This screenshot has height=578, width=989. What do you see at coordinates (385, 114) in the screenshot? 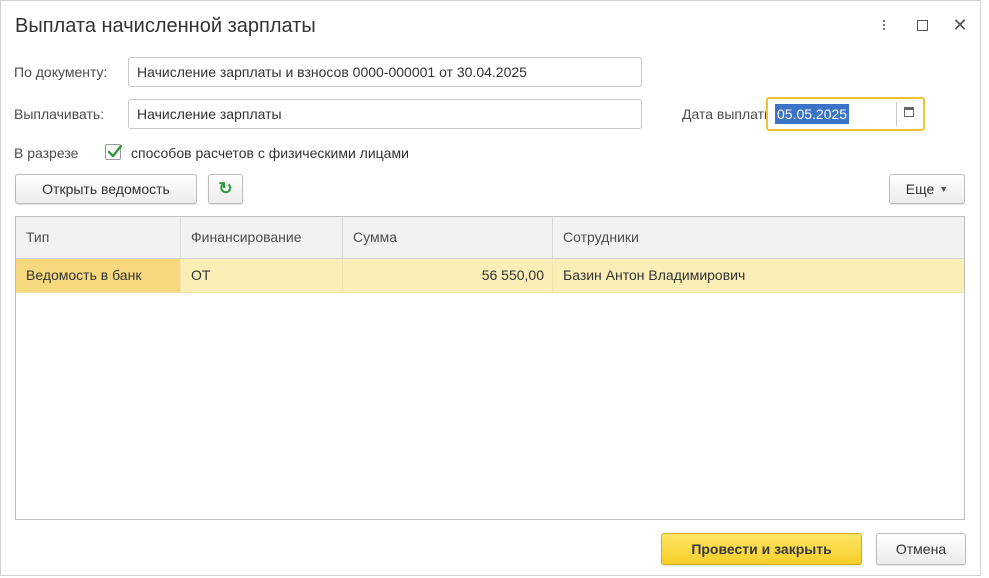
I see `pay-field: Начисление зарплаты` at bounding box center [385, 114].